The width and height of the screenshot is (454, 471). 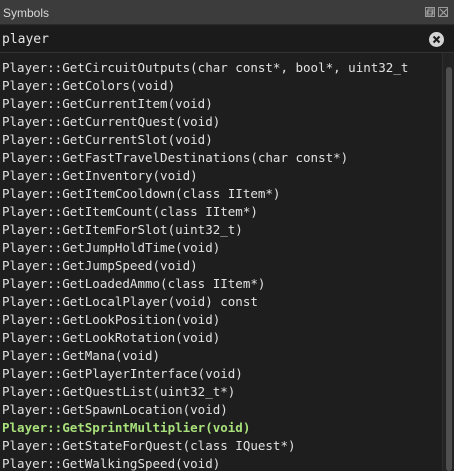 What do you see at coordinates (430, 12) in the screenshot?
I see `restore-icon` at bounding box center [430, 12].